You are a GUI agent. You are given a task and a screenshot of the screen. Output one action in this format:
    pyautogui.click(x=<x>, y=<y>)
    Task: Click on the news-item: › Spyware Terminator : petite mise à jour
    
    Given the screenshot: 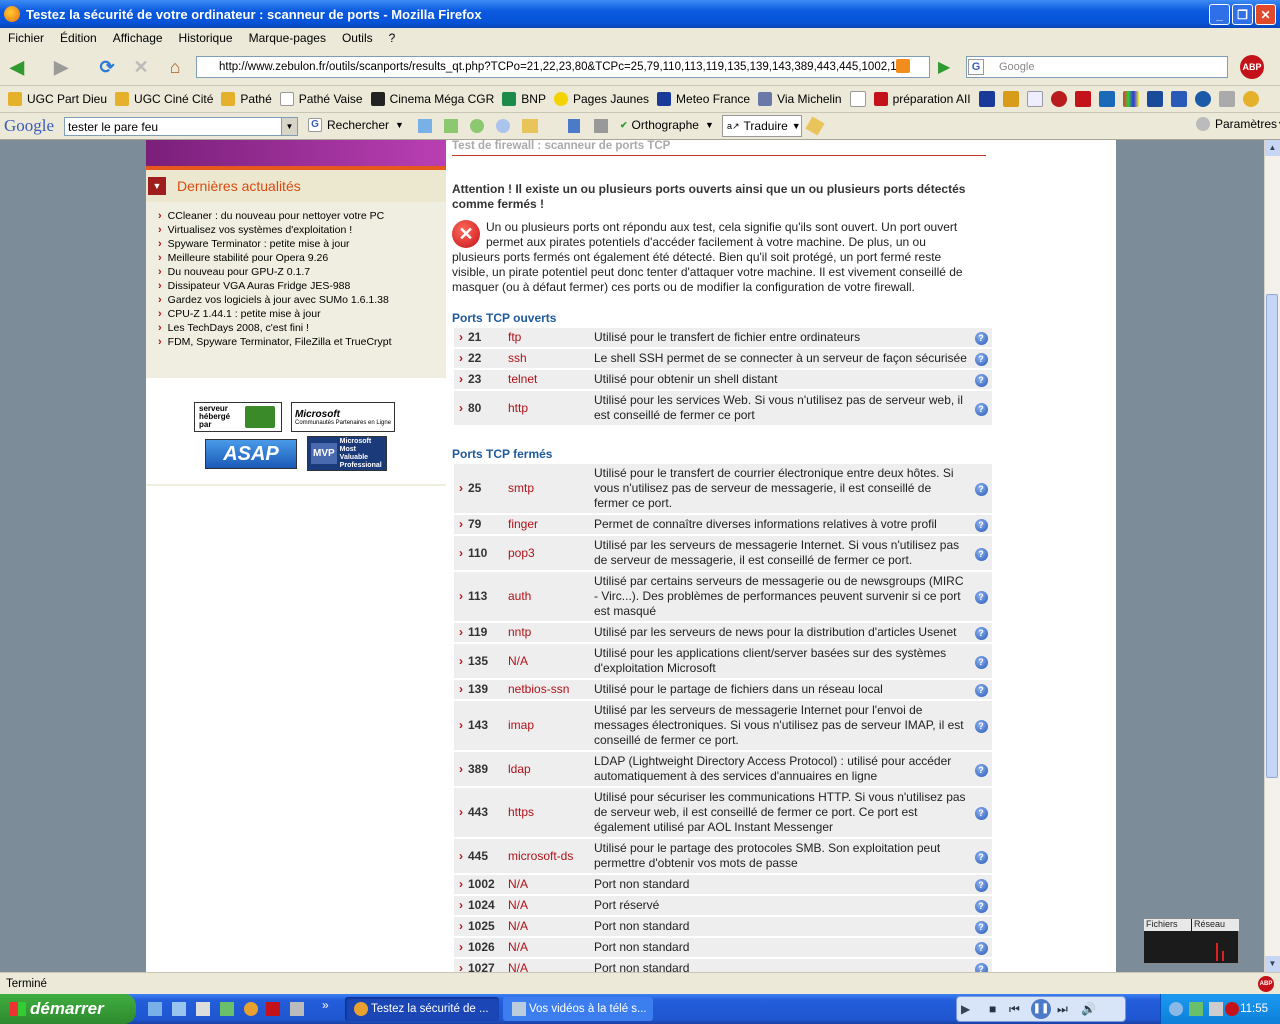 What is the action you would take?
    pyautogui.click(x=300, y=244)
    